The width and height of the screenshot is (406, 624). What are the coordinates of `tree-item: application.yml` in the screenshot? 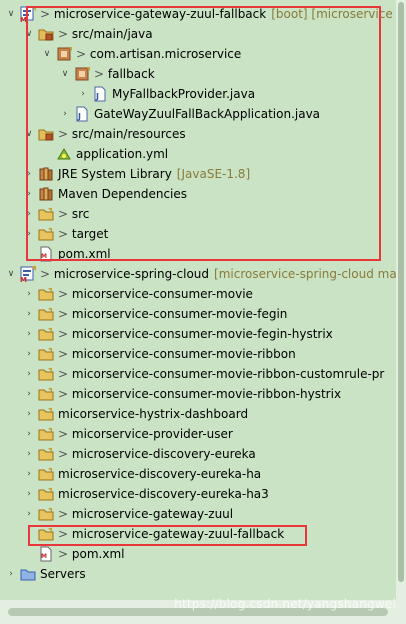 It's located at (198, 154).